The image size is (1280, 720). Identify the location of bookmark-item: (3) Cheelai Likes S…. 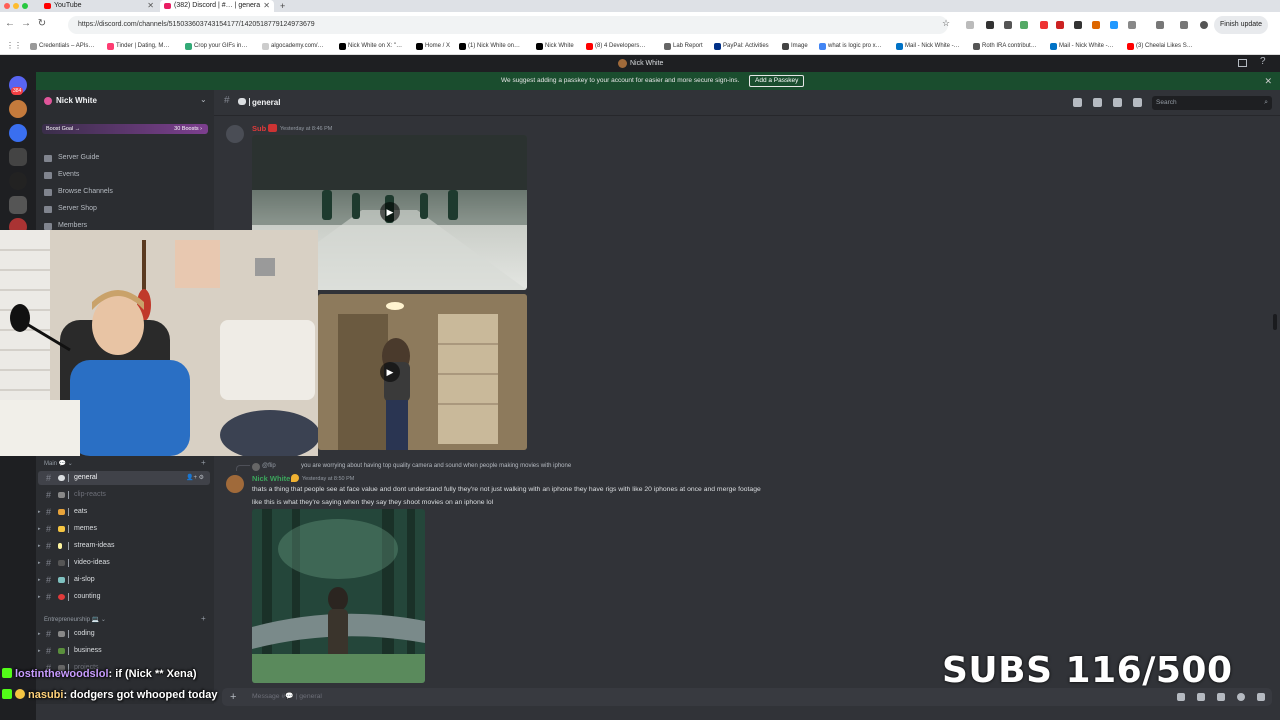
(1160, 46).